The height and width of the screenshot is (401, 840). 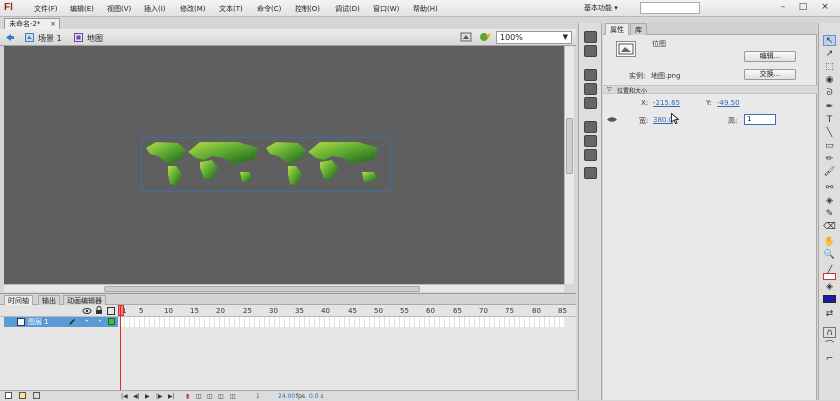 I want to click on menu-file: 文件(F), so click(x=46, y=9).